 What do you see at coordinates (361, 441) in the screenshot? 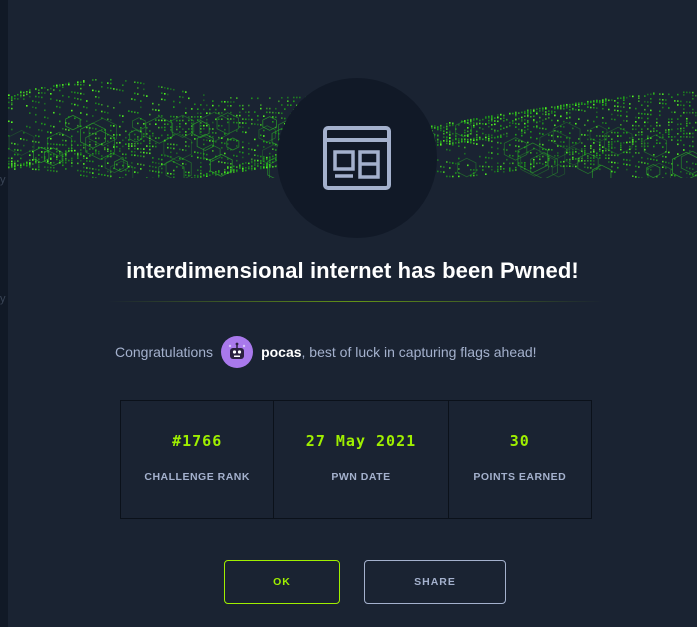
I see `stat-value: 27 May 2021` at bounding box center [361, 441].